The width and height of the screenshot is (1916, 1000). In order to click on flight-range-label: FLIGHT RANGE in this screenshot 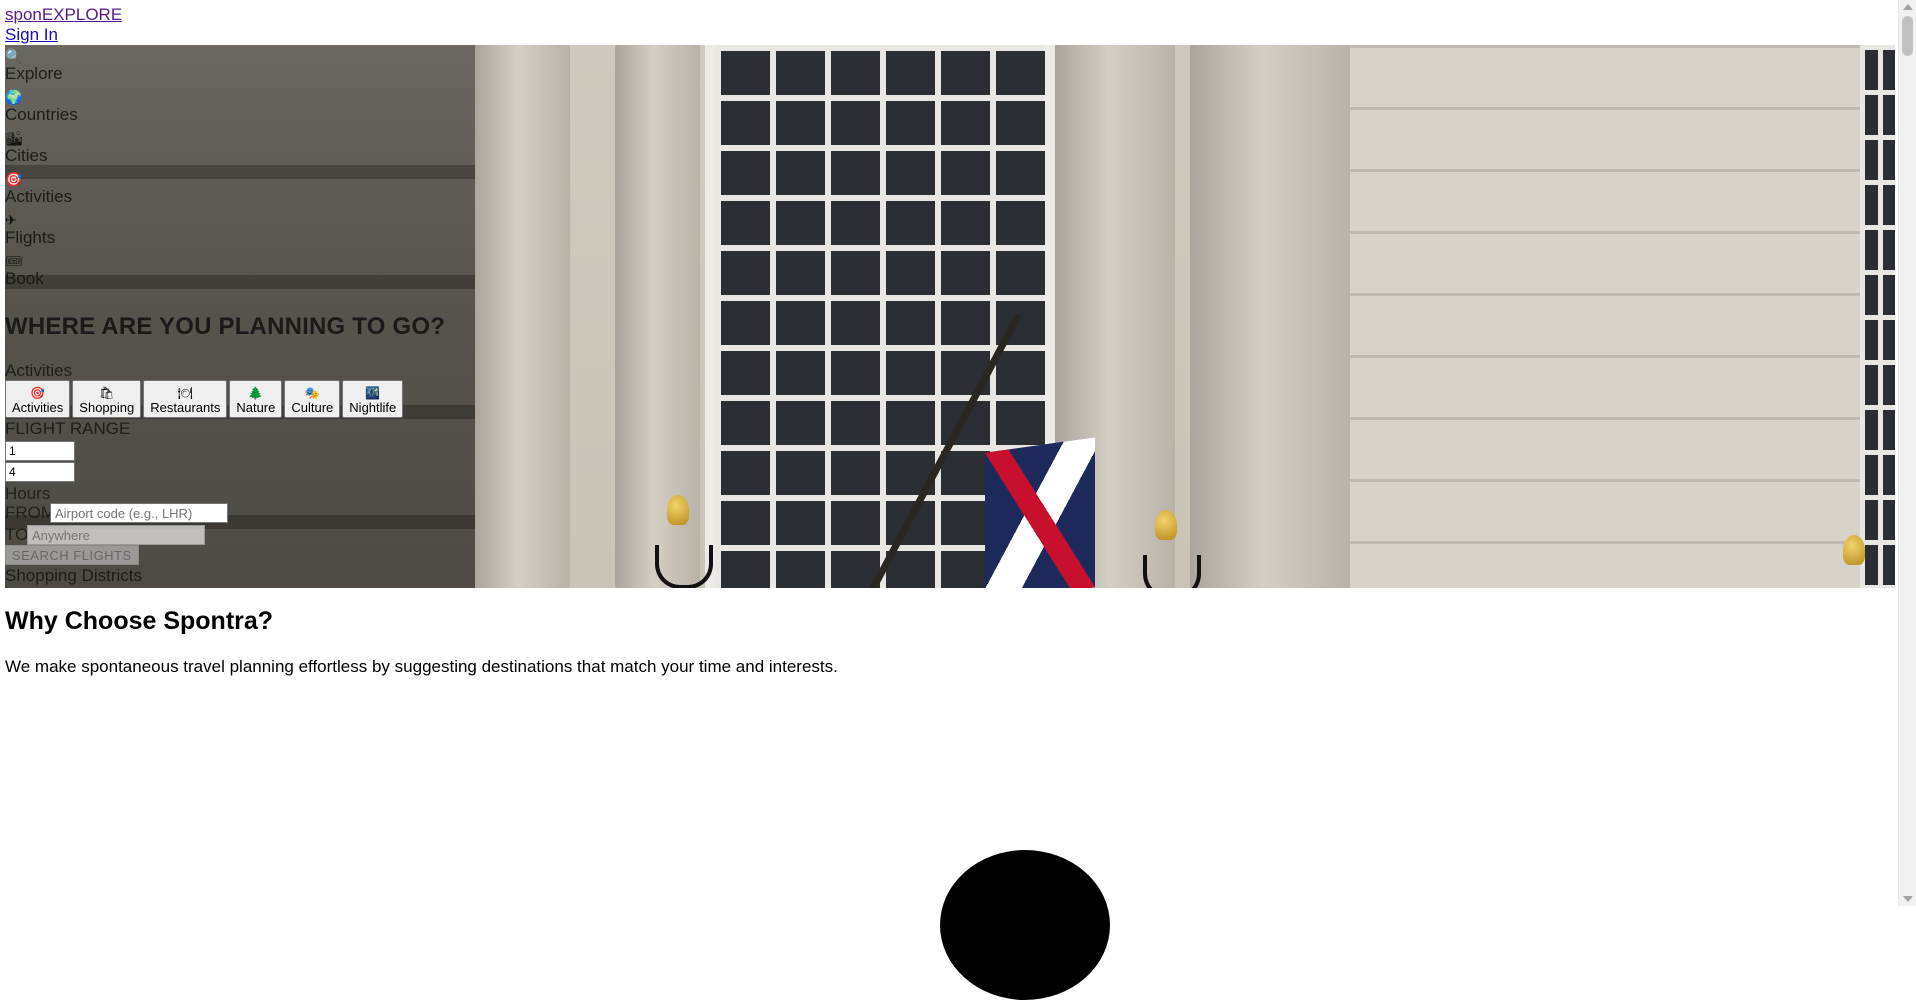, I will do `click(68, 428)`.